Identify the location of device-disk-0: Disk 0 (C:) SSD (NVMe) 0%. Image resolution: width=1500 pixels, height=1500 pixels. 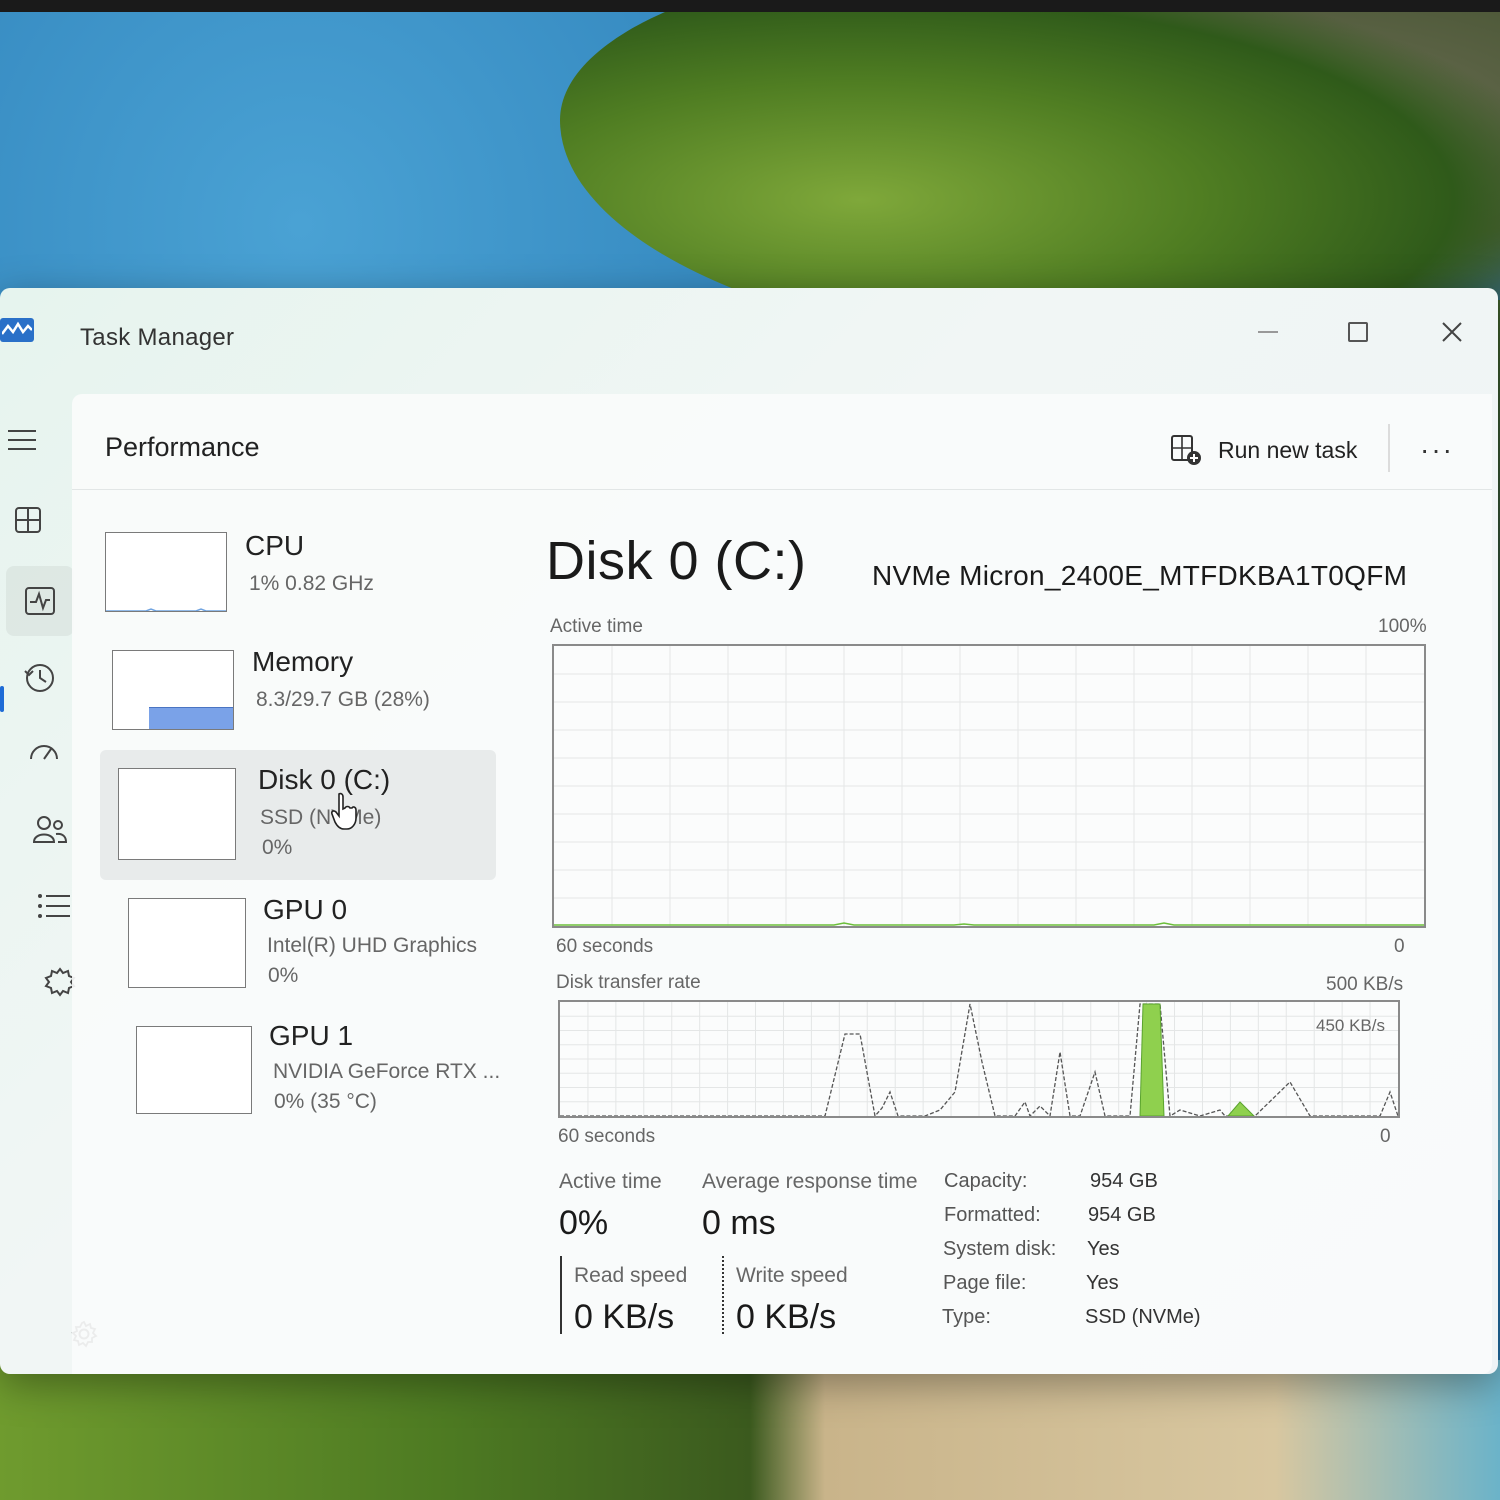
(298, 815).